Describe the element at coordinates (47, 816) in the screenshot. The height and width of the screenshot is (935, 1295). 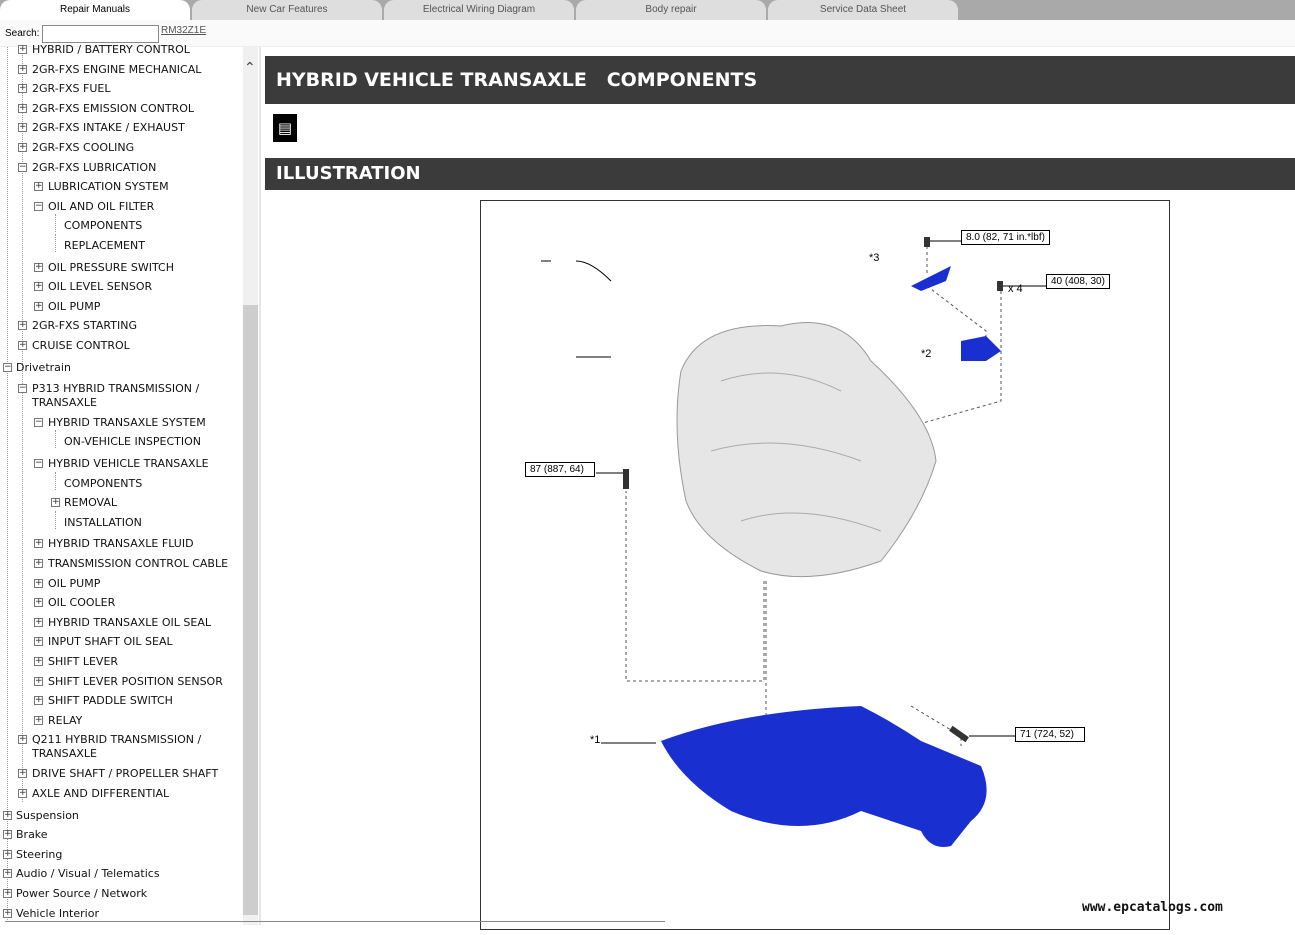
I see `tree-item: Suspension` at that location.